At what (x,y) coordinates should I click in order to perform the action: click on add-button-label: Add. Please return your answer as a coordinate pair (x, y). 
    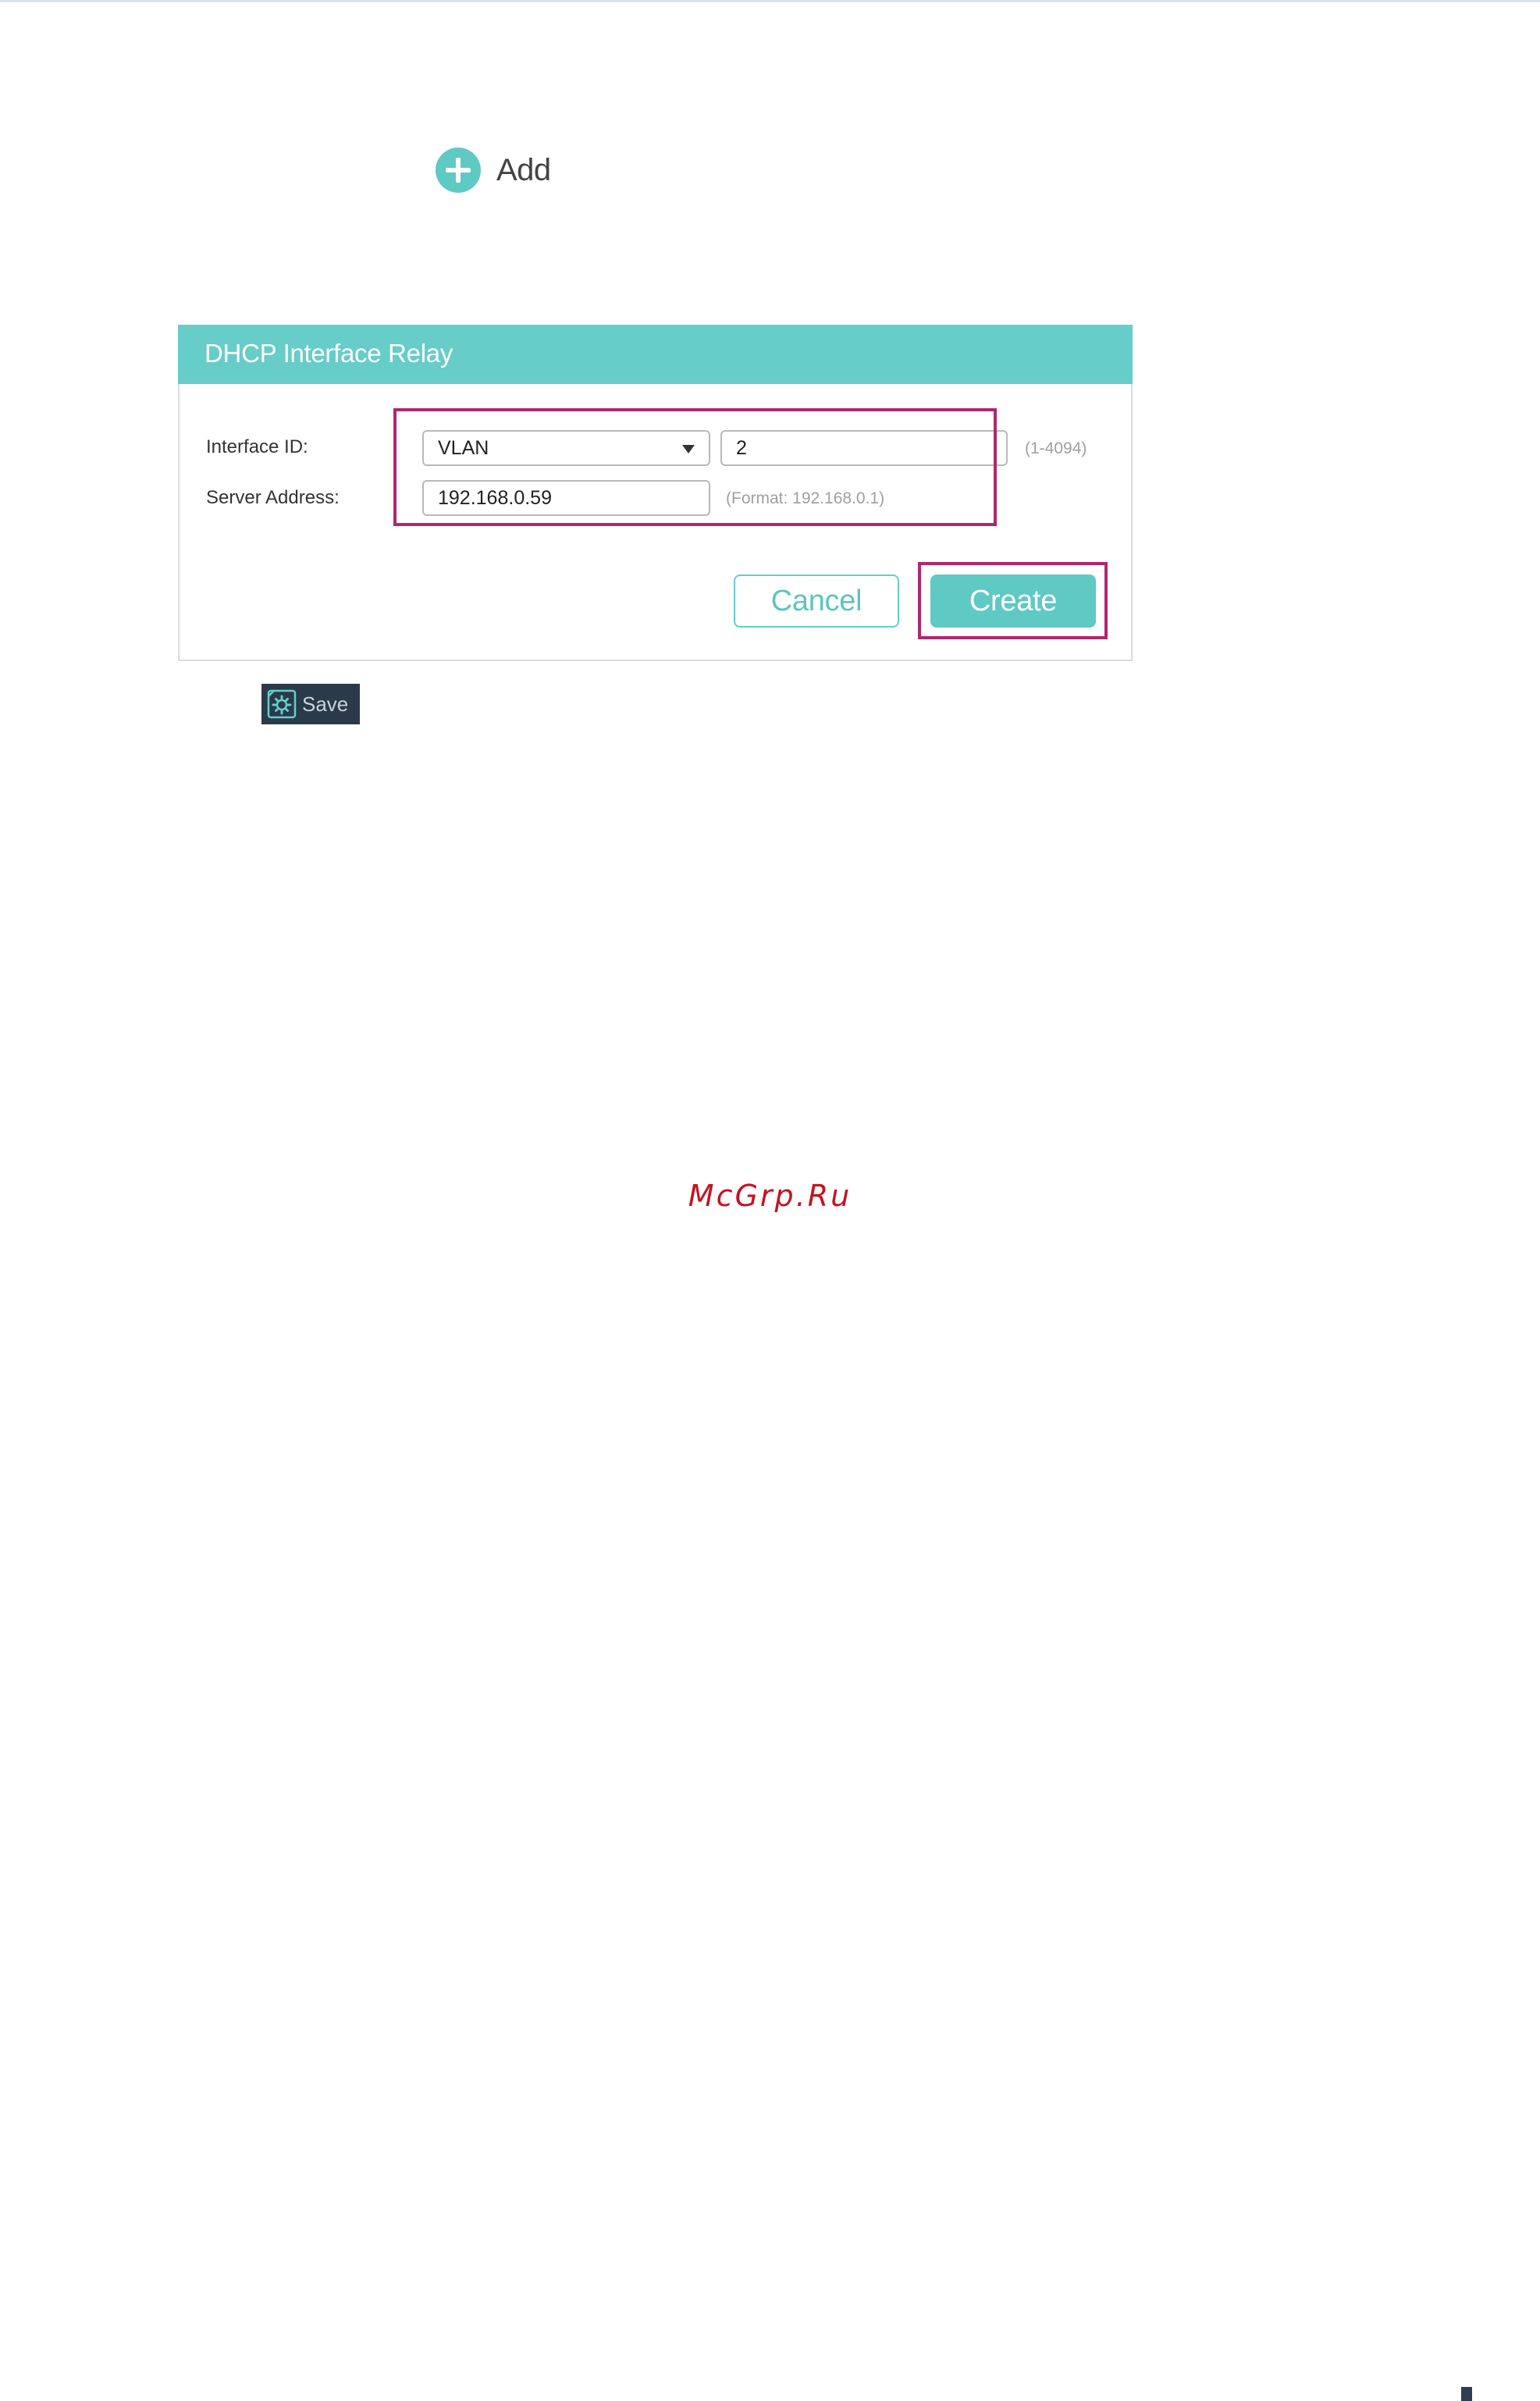
    Looking at the image, I should click on (523, 169).